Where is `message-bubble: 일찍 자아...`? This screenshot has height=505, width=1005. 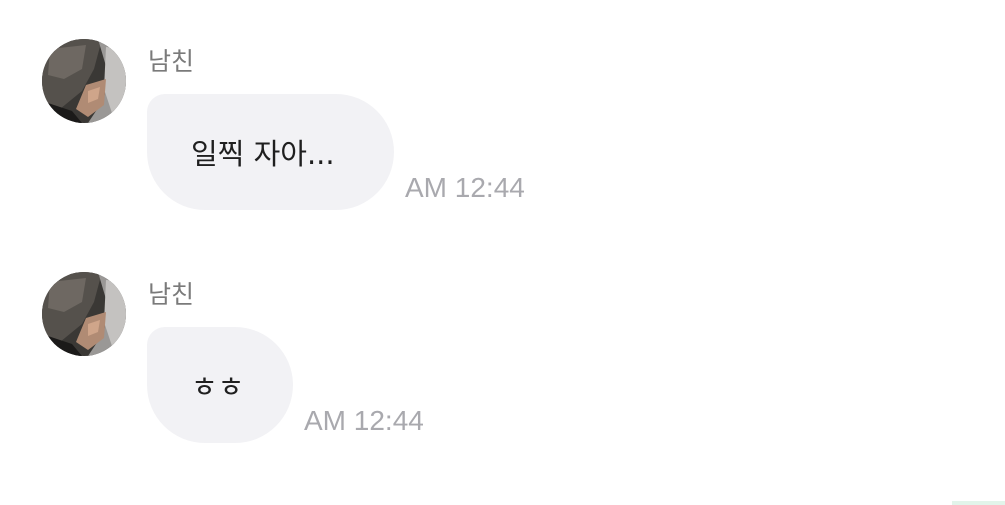 message-bubble: 일찍 자아... is located at coordinates (270, 152).